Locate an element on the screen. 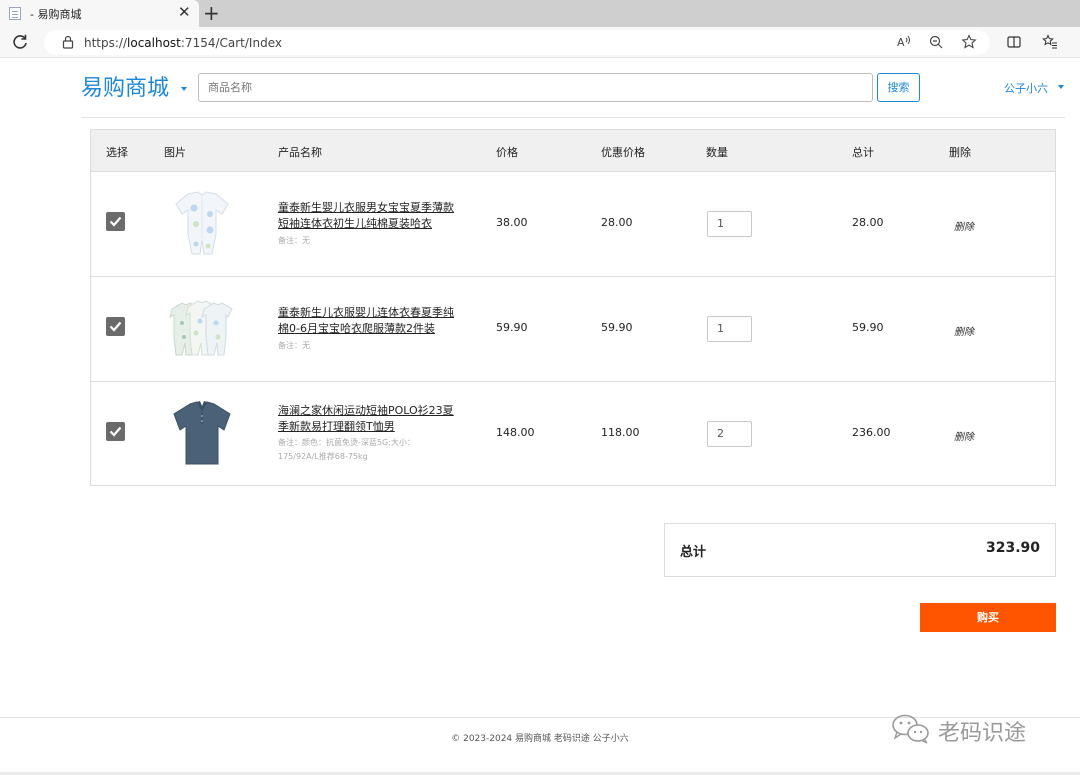 This screenshot has width=1080, height=775. new-tab-icon: + is located at coordinates (211, 13).